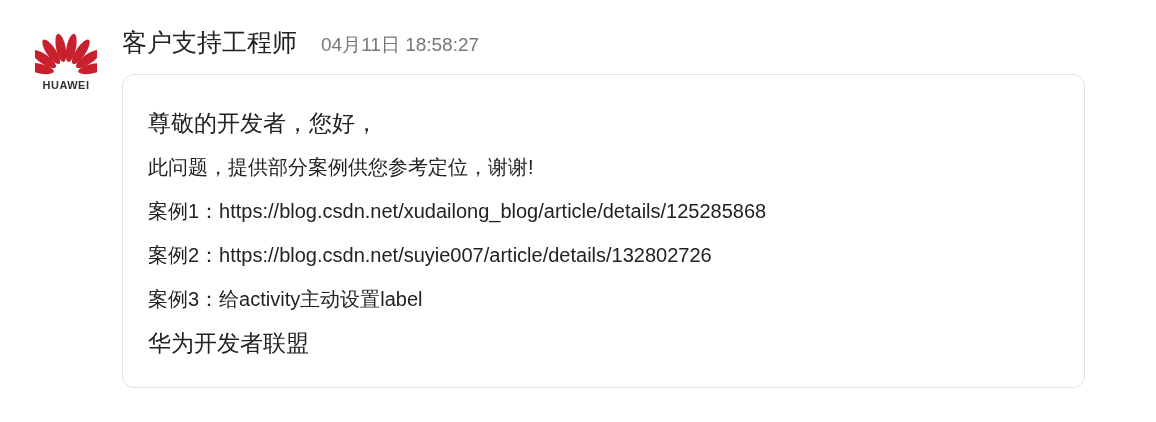 The image size is (1156, 422). I want to click on message-line: 此问题，提供部分案例供您参考定位，谢谢!, so click(341, 167).